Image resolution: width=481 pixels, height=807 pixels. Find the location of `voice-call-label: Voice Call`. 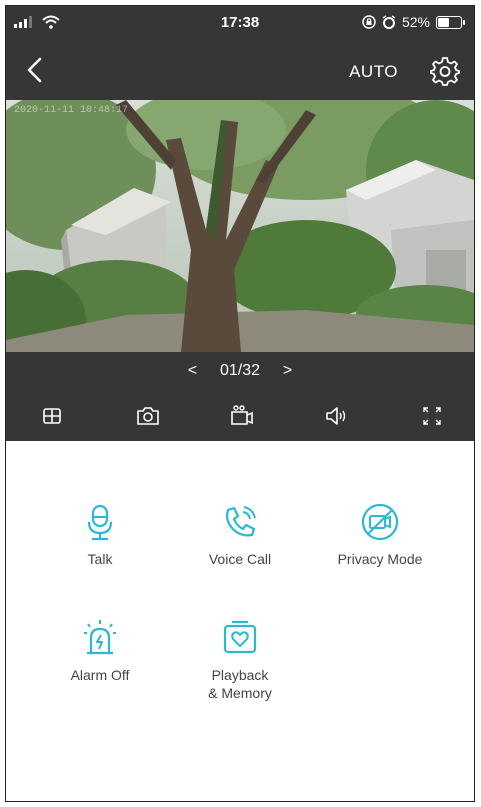

voice-call-label: Voice Call is located at coordinates (240, 559).